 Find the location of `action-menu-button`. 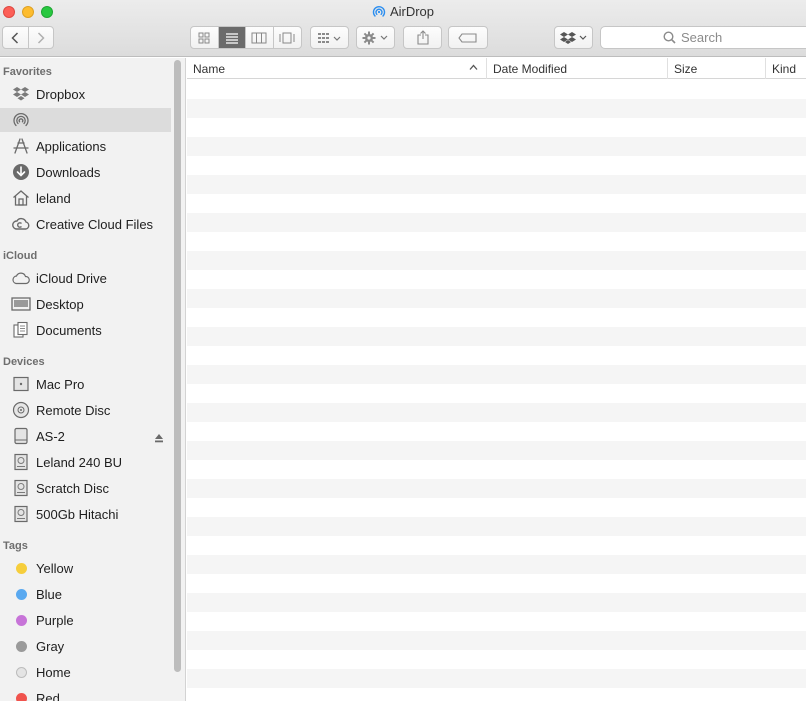

action-menu-button is located at coordinates (375, 37).